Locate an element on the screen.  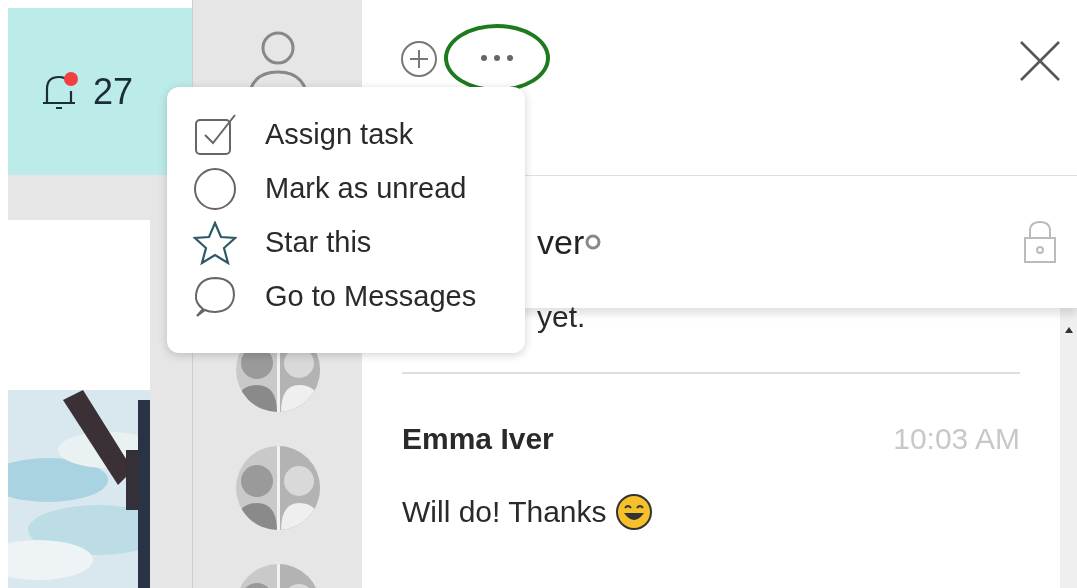
menu-item: Mark as unread is located at coordinates (359, 189).